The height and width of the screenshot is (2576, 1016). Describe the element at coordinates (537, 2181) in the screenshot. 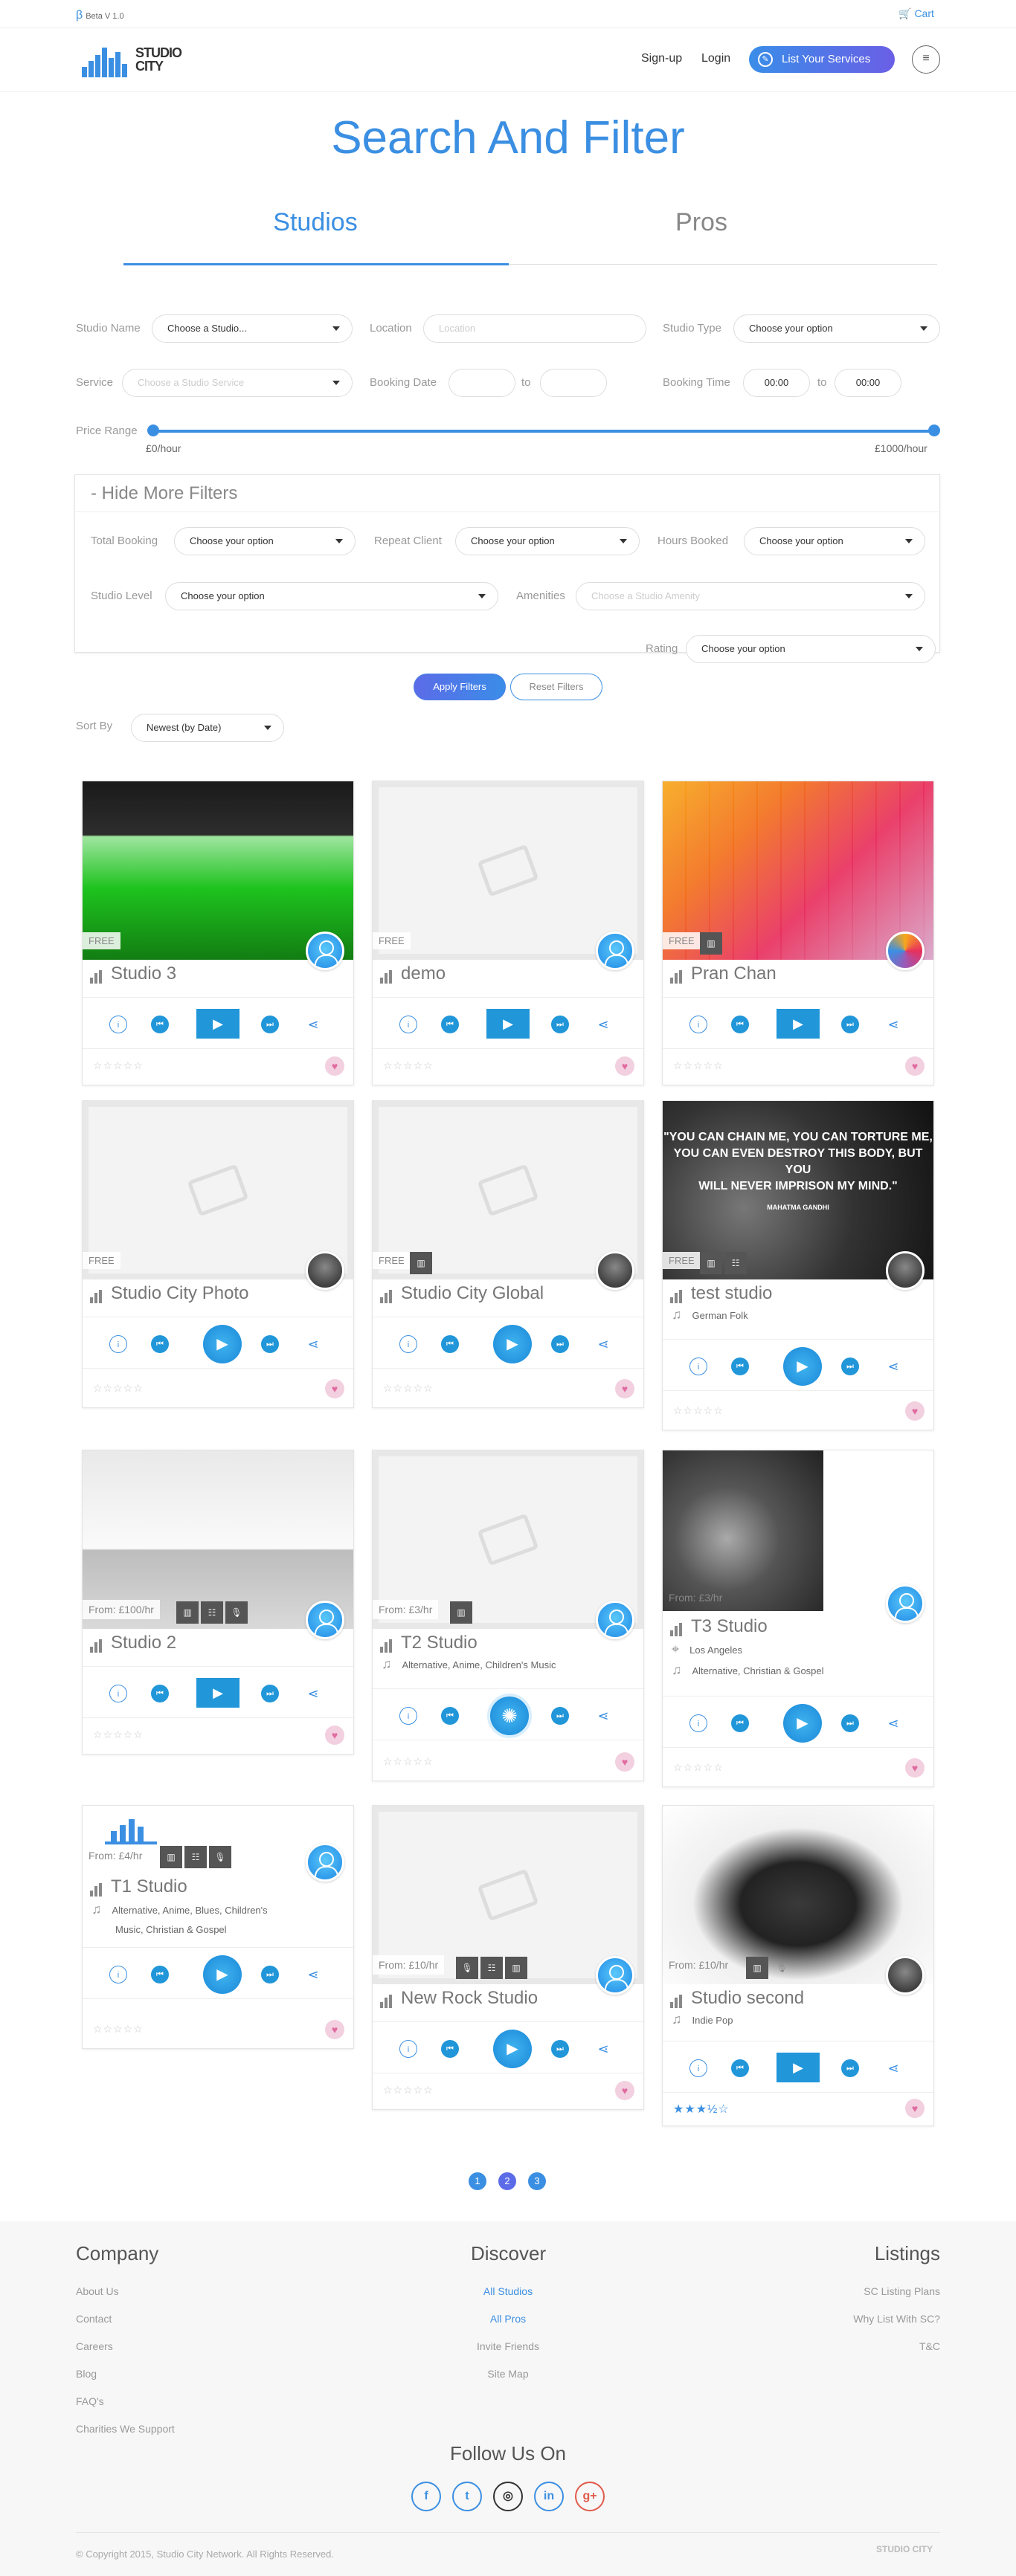

I see `page-3-button: 3` at that location.